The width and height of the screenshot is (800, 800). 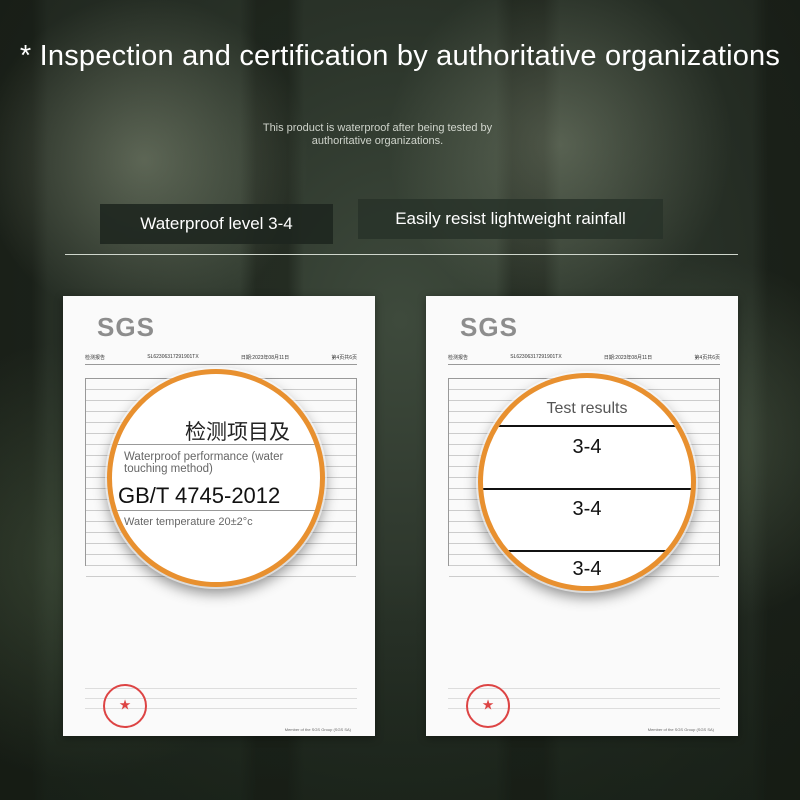 What do you see at coordinates (510, 219) in the screenshot?
I see `rainfall-badge: Easily resist lightweight rainfall` at bounding box center [510, 219].